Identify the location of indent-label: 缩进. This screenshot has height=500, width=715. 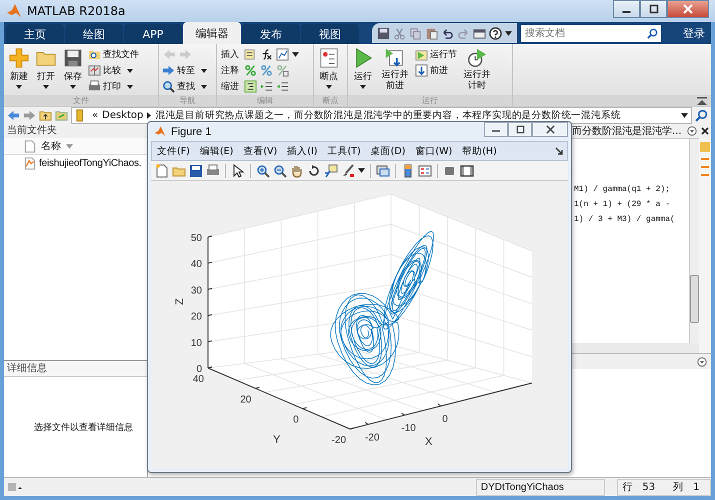
(230, 86).